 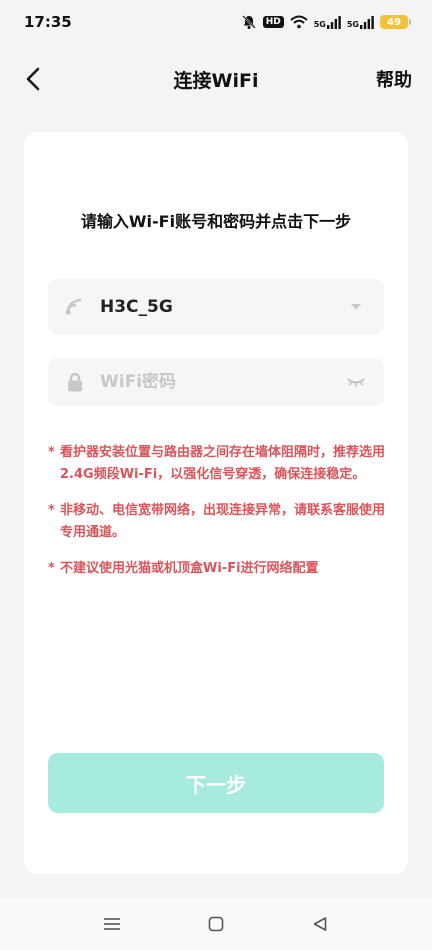 What do you see at coordinates (75, 382) in the screenshot?
I see `lock-icon` at bounding box center [75, 382].